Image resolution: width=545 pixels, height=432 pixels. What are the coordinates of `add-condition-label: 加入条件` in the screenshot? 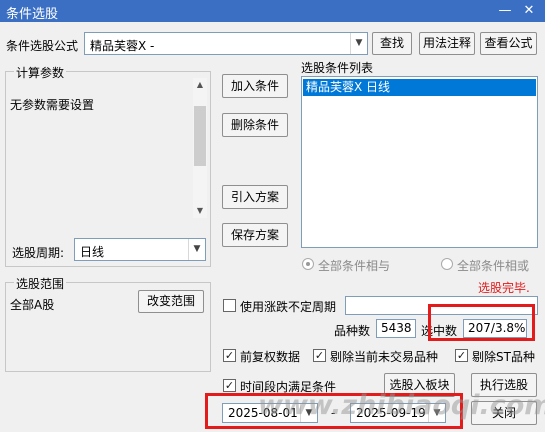 It's located at (254, 86).